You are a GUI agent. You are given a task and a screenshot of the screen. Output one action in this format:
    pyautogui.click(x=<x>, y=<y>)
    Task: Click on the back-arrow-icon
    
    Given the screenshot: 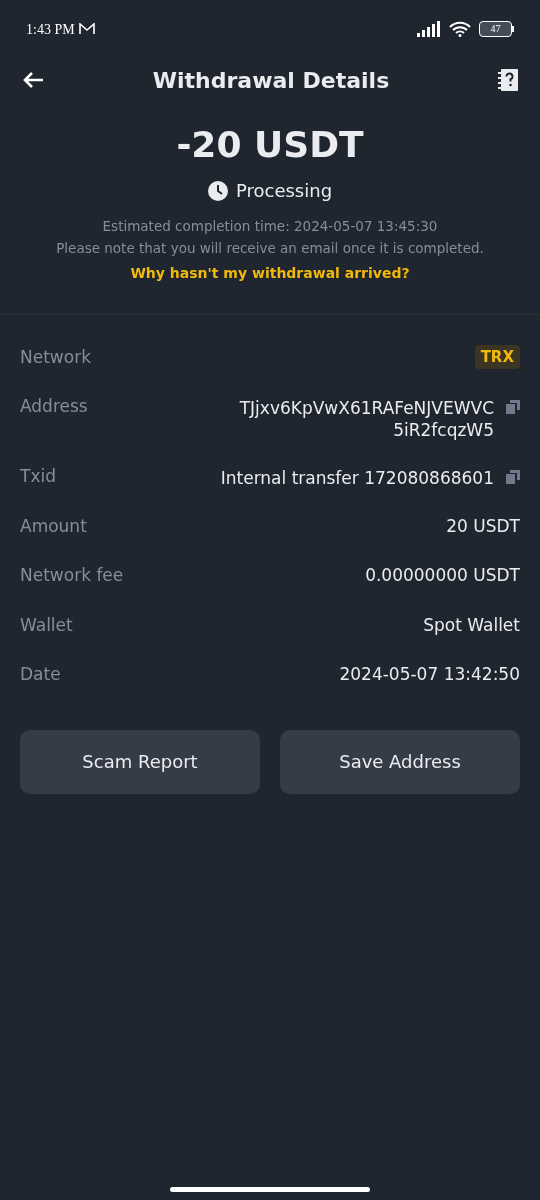 What is the action you would take?
    pyautogui.click(x=33, y=80)
    